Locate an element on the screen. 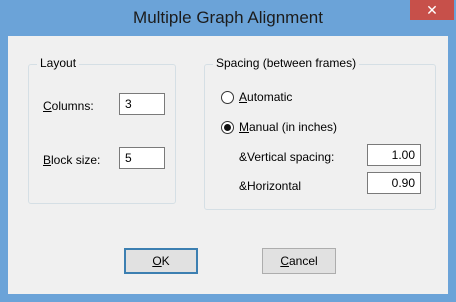  manual-label: Manual (in inches) is located at coordinates (288, 127).